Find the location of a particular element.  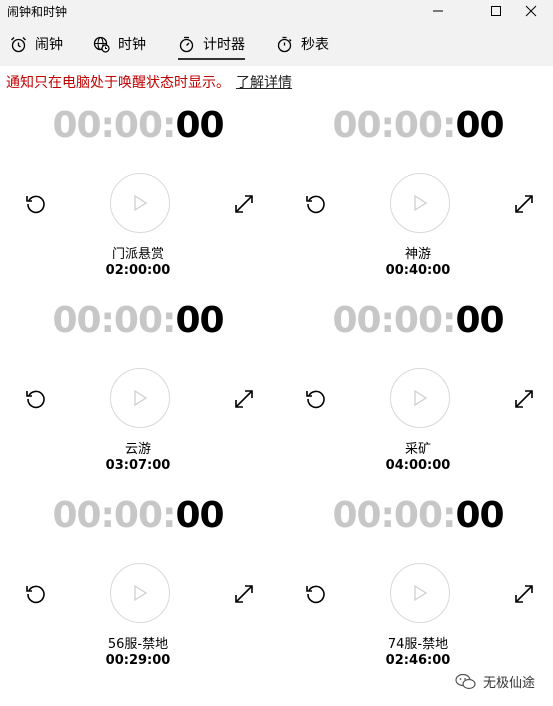

wechat-icon is located at coordinates (465, 681).